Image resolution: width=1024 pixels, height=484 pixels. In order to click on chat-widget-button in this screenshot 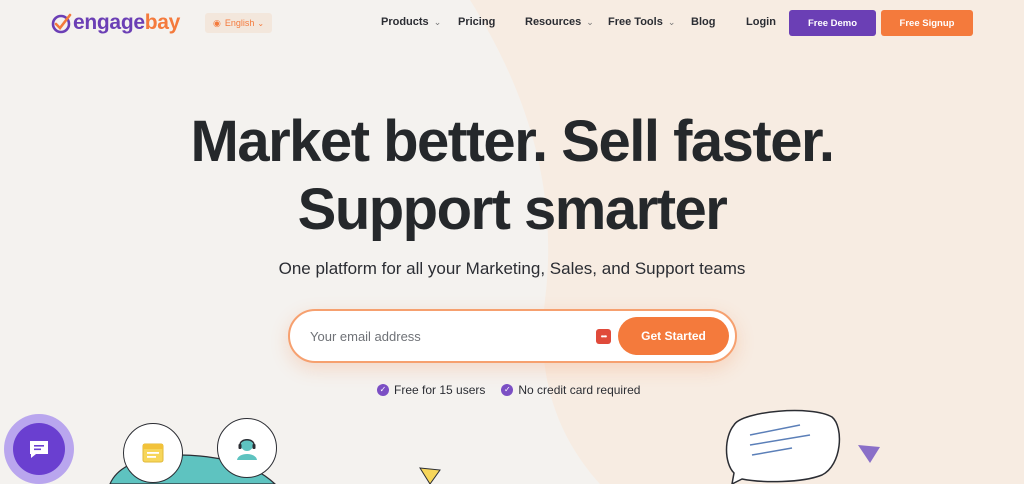, I will do `click(39, 449)`.